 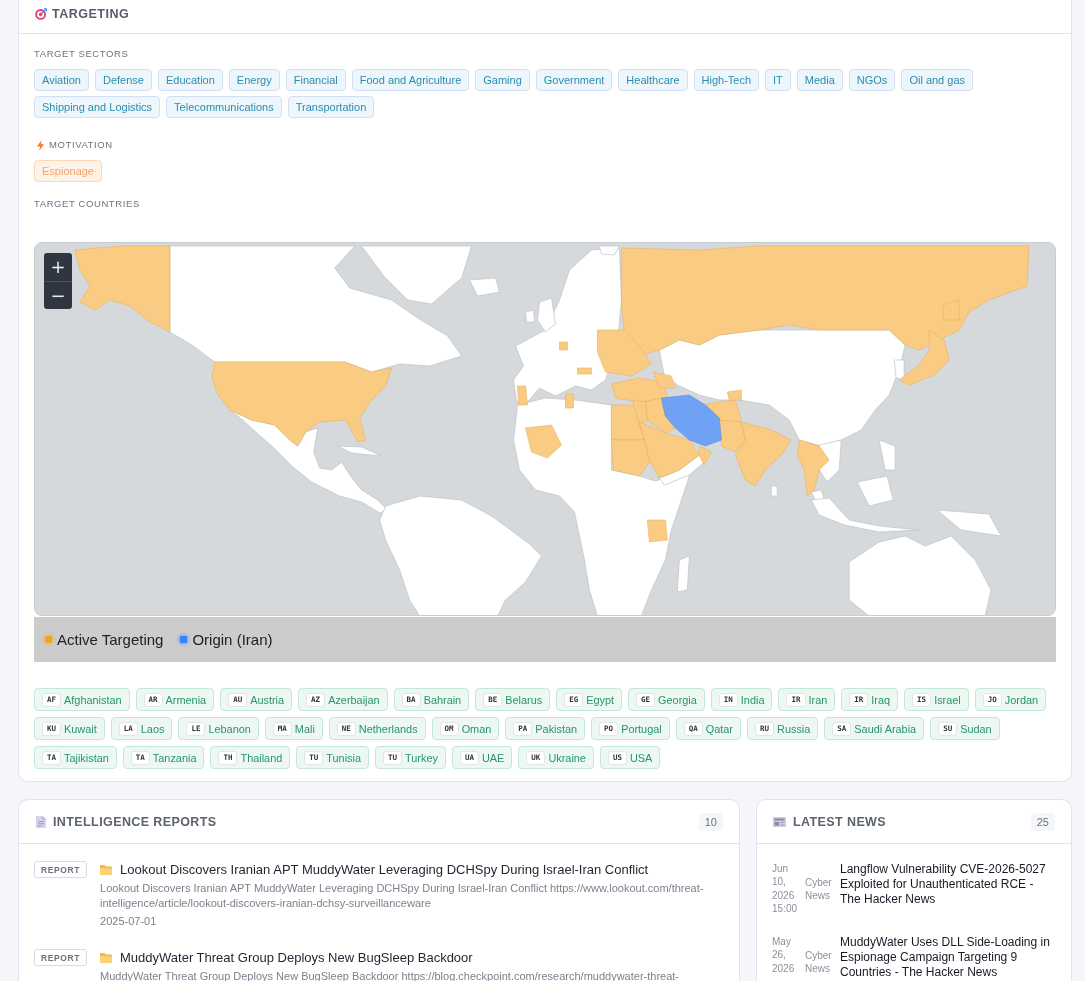 I want to click on report-date: 2025-07-01, so click(x=129, y=921).